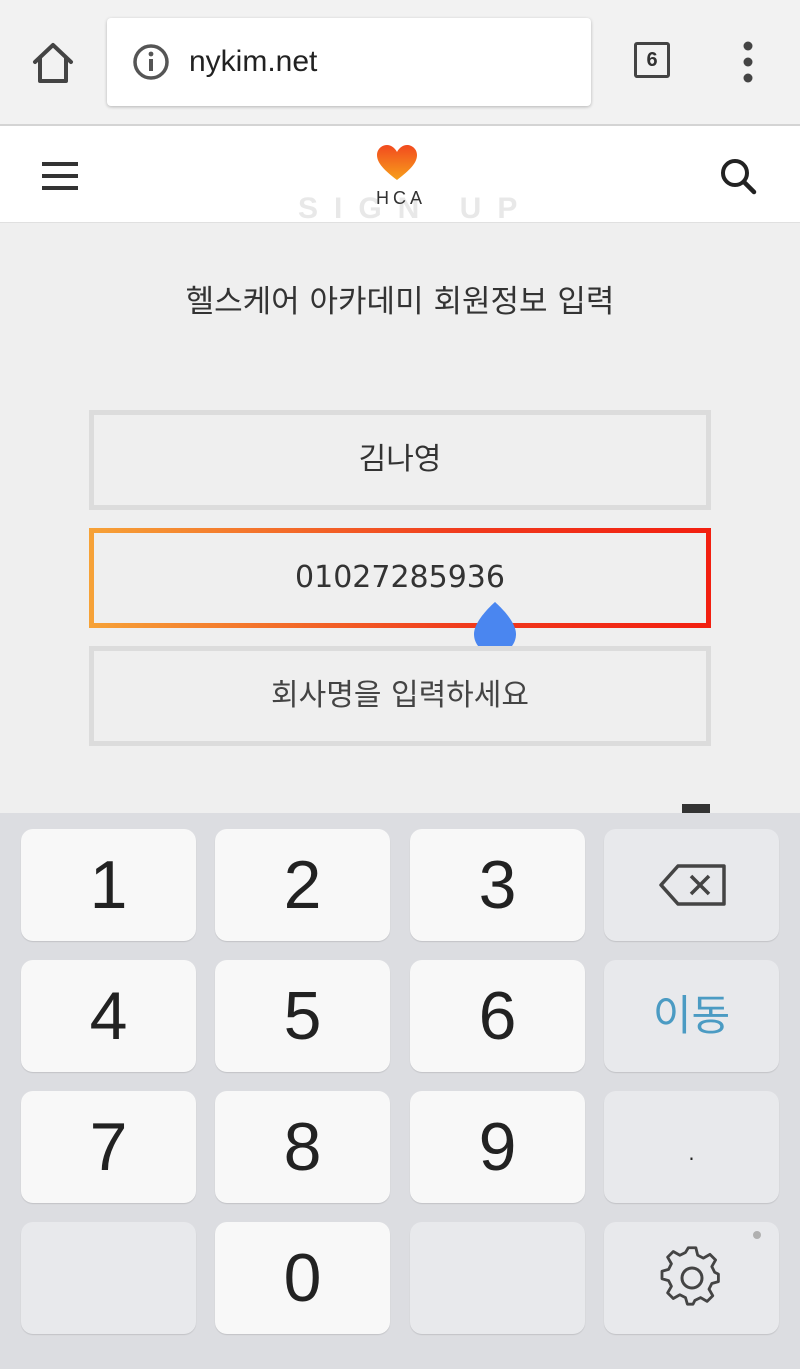 This screenshot has height=1369, width=800. I want to click on key-1: 1, so click(108, 885).